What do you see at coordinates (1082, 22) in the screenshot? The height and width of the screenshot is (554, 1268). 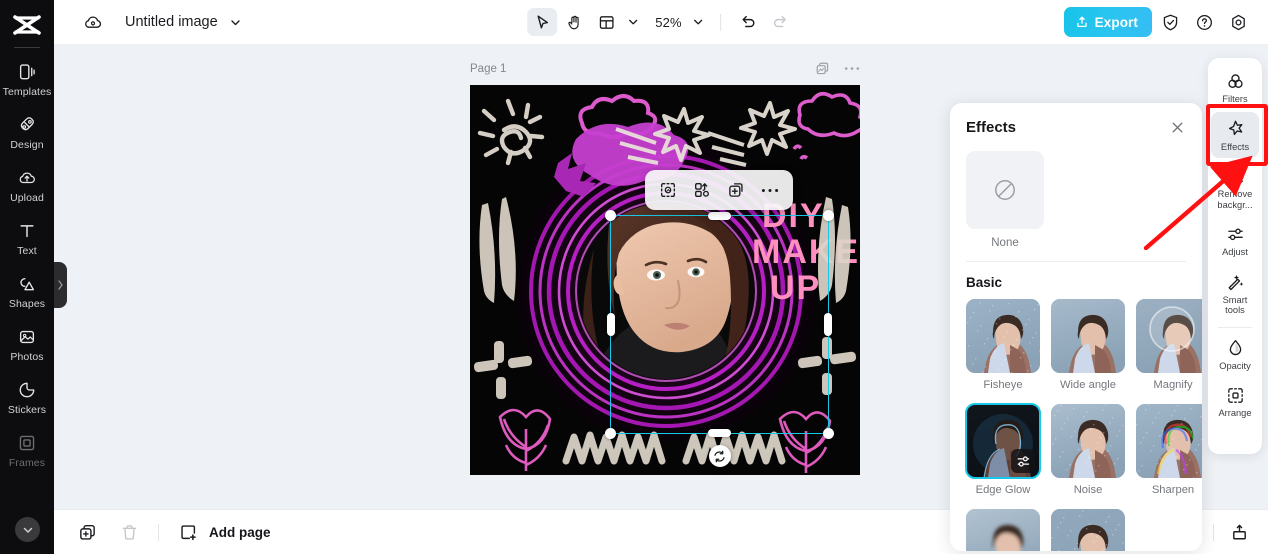 I see `upload-box-icon` at bounding box center [1082, 22].